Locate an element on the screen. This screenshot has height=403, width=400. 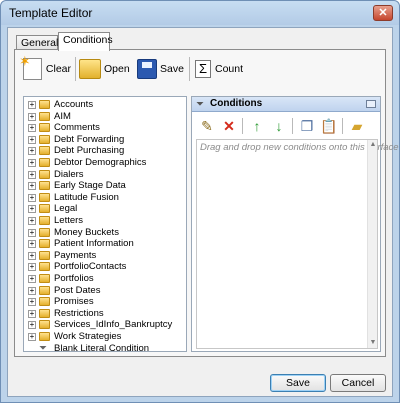
clear-button: Clear is located at coordinates (45, 67).